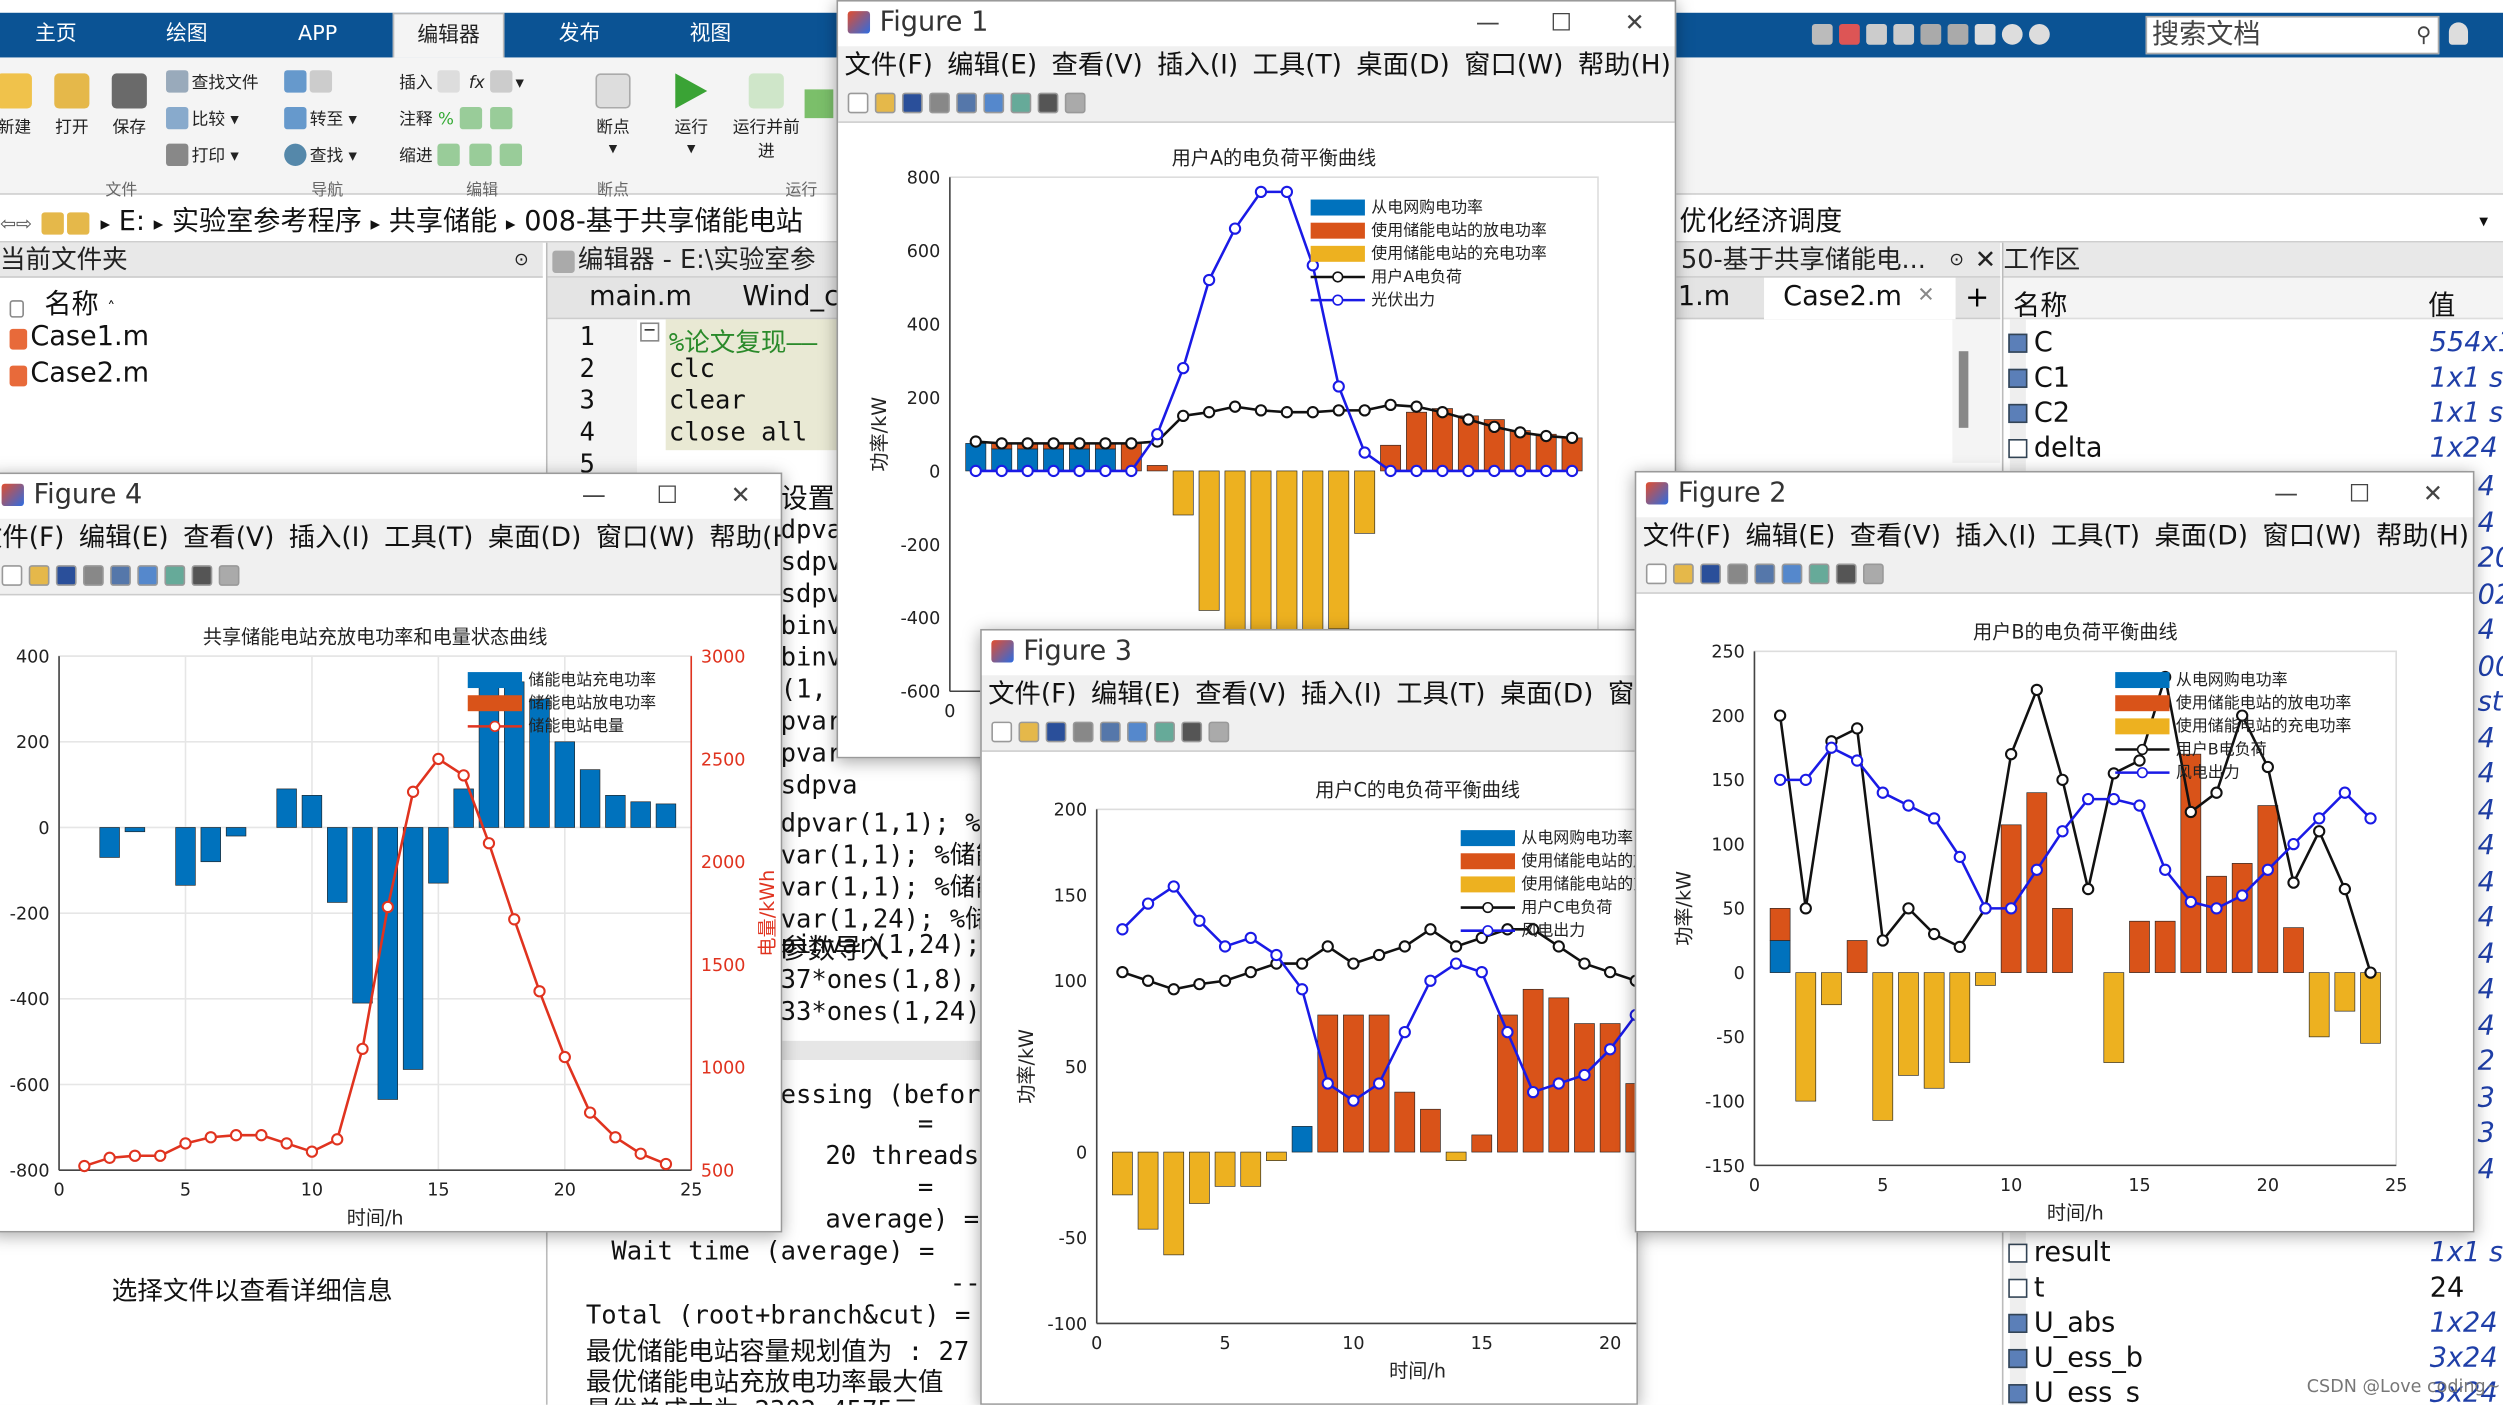  Describe the element at coordinates (650, 332) in the screenshot. I see `code-fold-icon: −` at that location.